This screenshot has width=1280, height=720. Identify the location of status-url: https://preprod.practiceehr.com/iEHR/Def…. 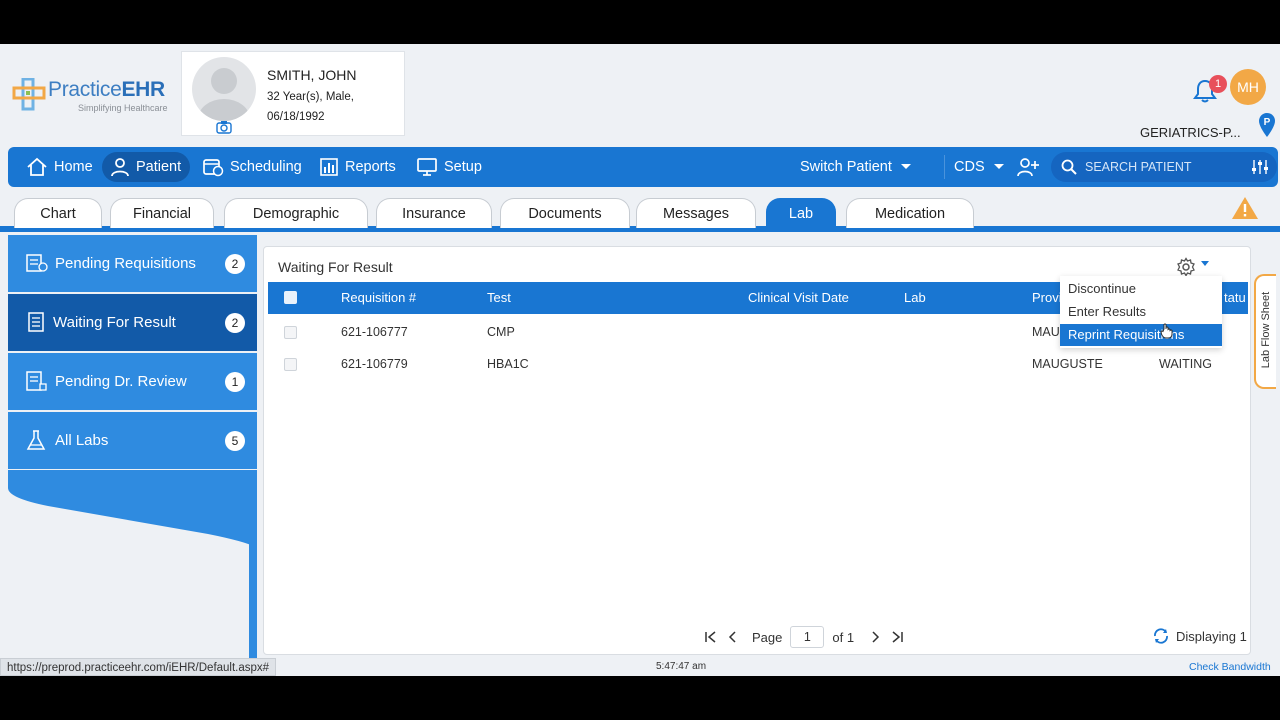
(138, 667).